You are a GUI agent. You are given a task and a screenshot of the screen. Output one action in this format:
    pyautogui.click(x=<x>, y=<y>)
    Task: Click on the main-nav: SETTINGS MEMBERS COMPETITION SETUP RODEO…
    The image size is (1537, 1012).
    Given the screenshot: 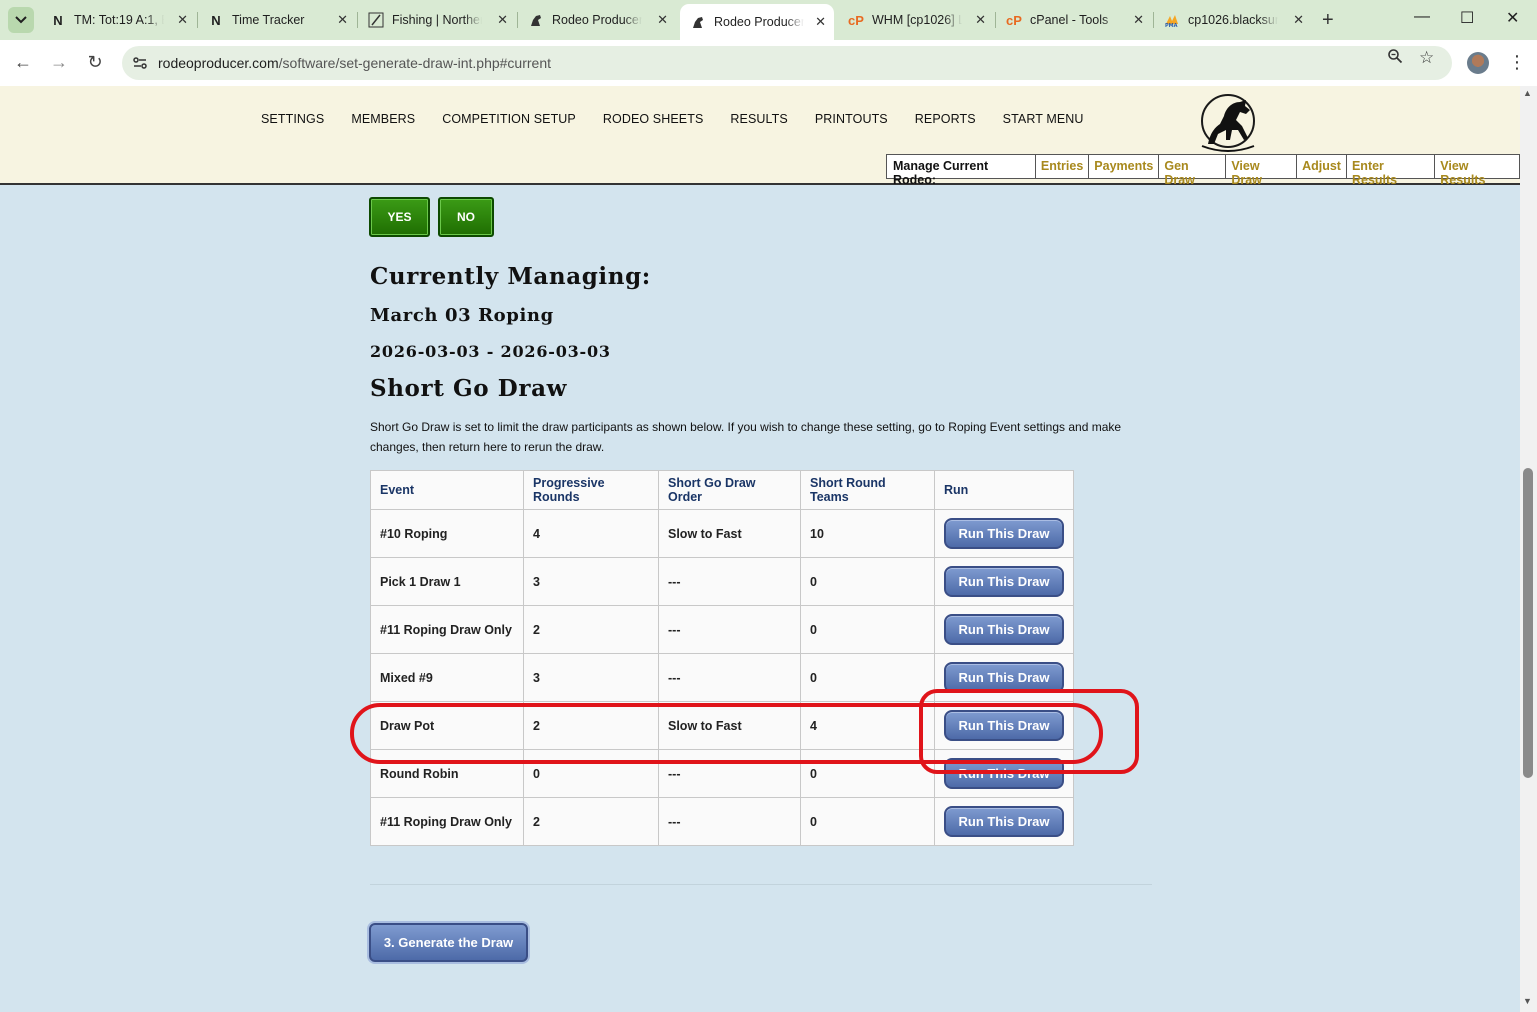 What is the action you would take?
    pyautogui.click(x=686, y=119)
    